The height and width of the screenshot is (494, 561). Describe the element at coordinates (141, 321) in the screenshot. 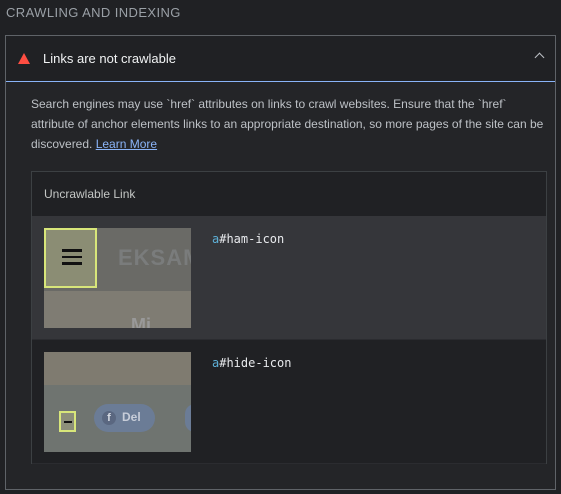

I see `thumbnail-subtext: Mi` at that location.